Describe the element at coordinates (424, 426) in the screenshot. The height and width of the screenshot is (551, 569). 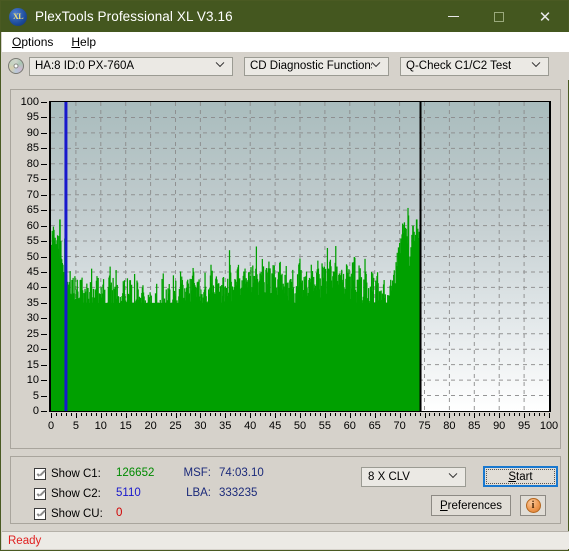
I see `x-axis-tick-label: 75` at that location.